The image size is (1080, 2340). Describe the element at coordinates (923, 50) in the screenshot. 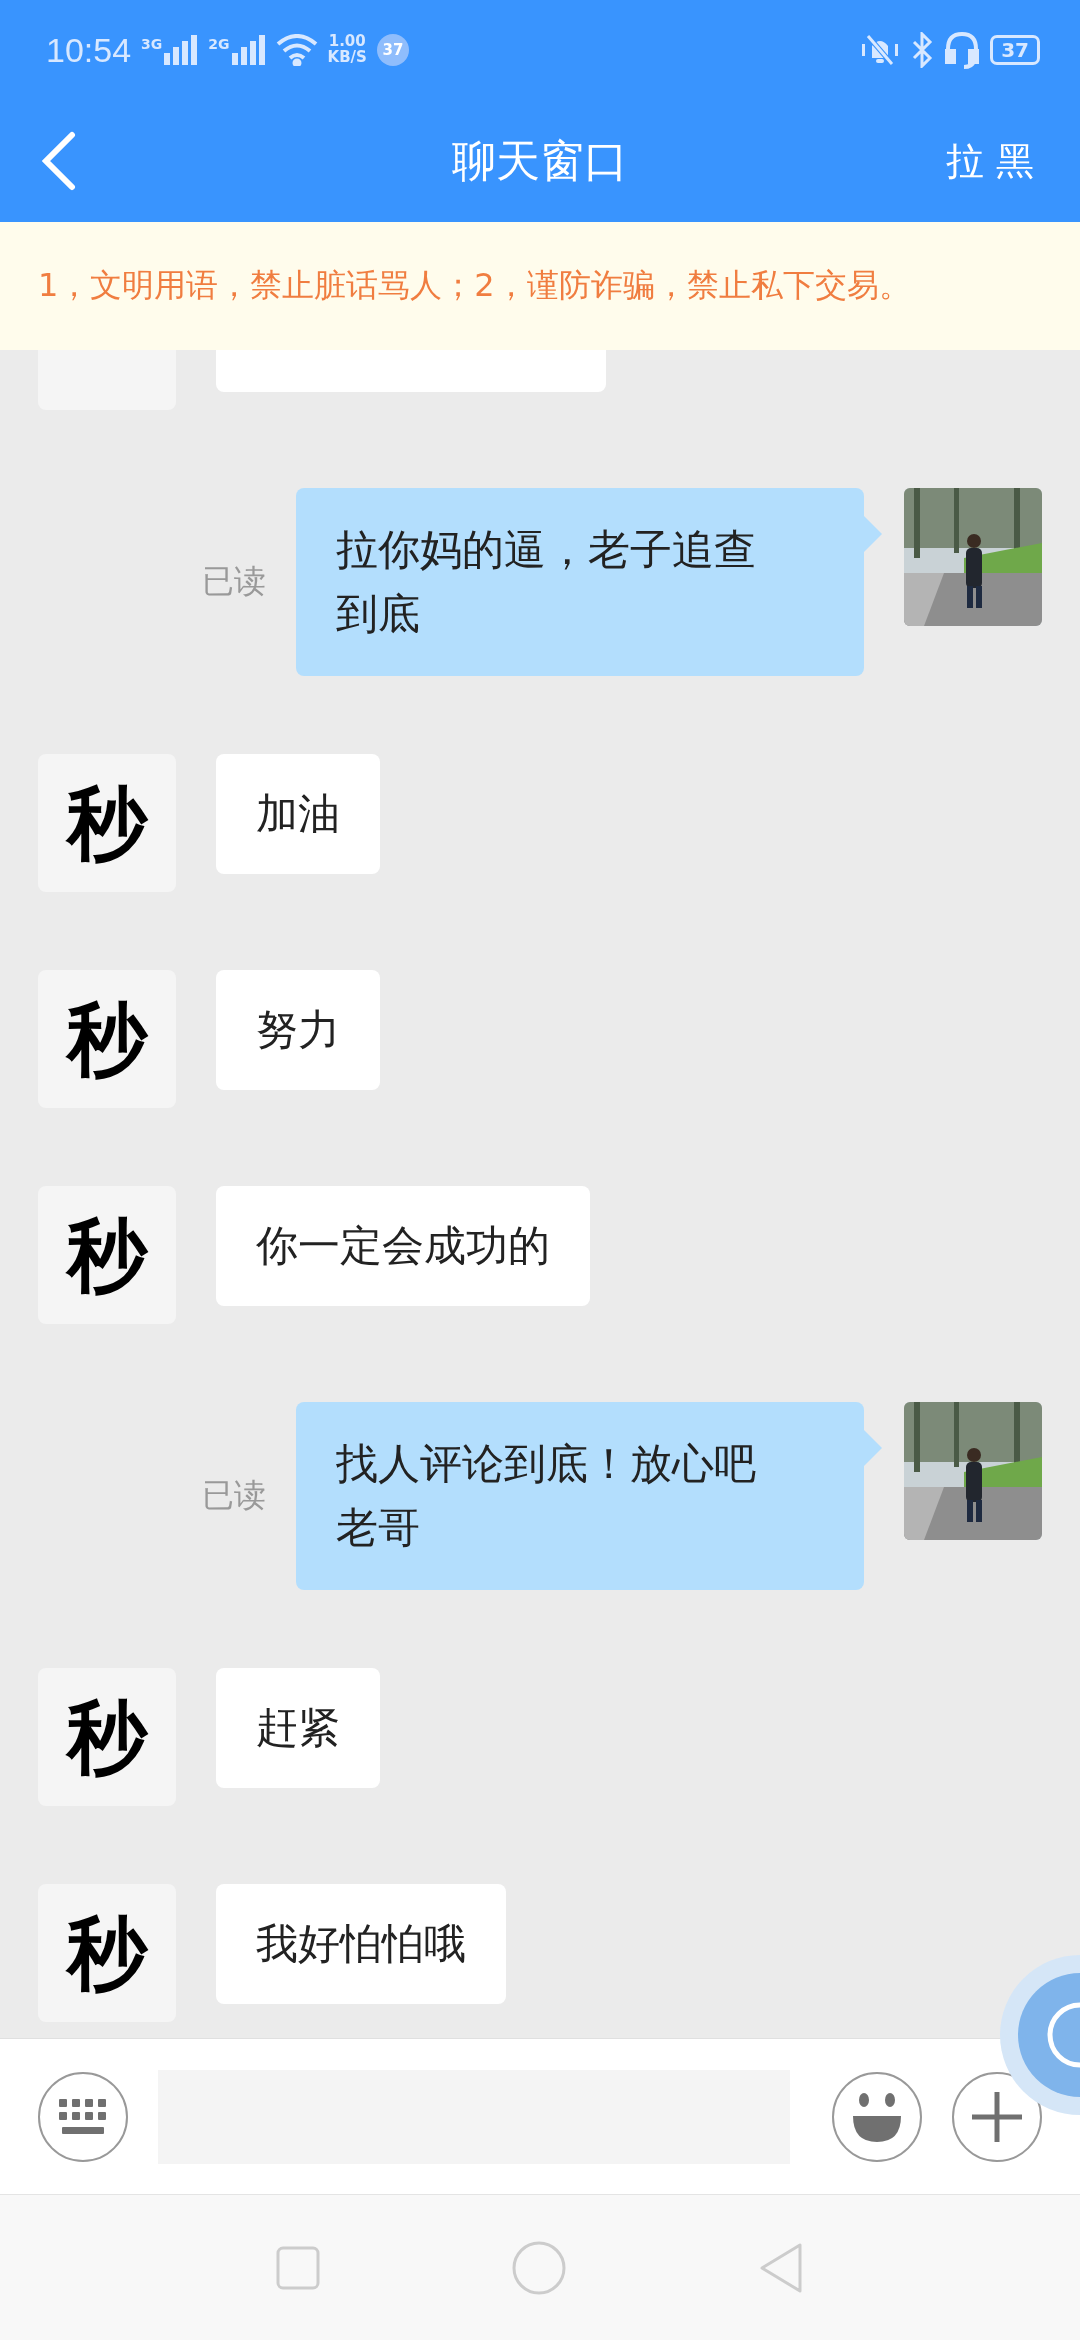

I see `bluetooth-icon` at that location.